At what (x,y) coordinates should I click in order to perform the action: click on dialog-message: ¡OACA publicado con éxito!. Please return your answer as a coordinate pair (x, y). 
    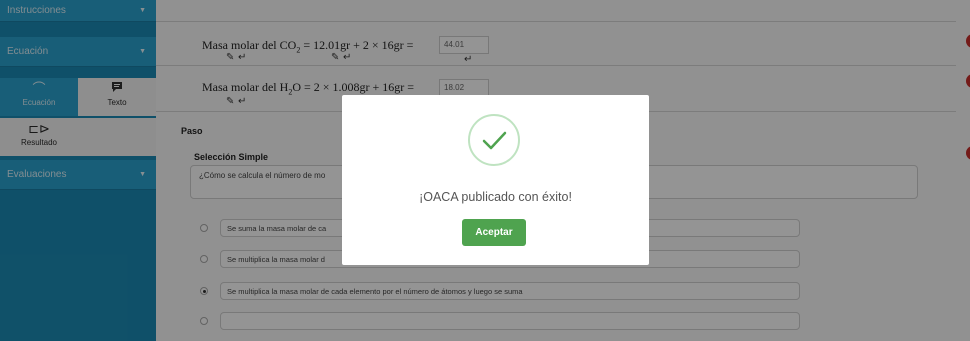
    Looking at the image, I should click on (495, 197).